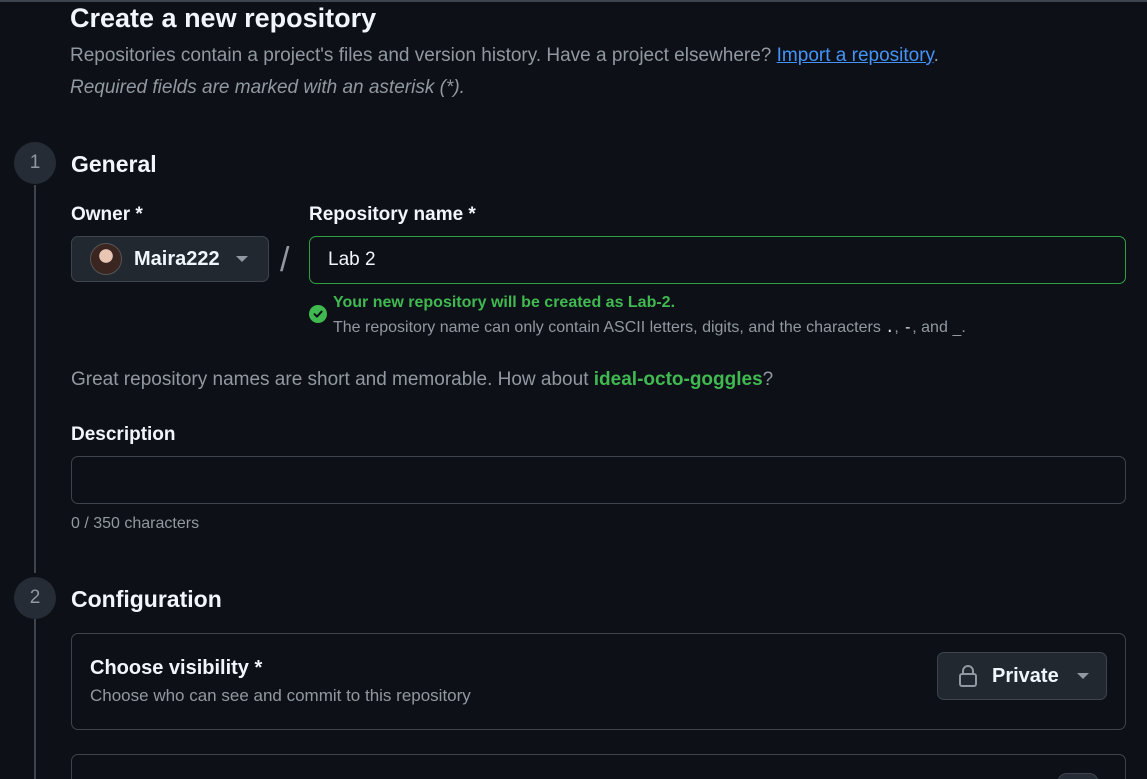 The height and width of the screenshot is (779, 1147). What do you see at coordinates (968, 676) in the screenshot?
I see `lock-icon` at bounding box center [968, 676].